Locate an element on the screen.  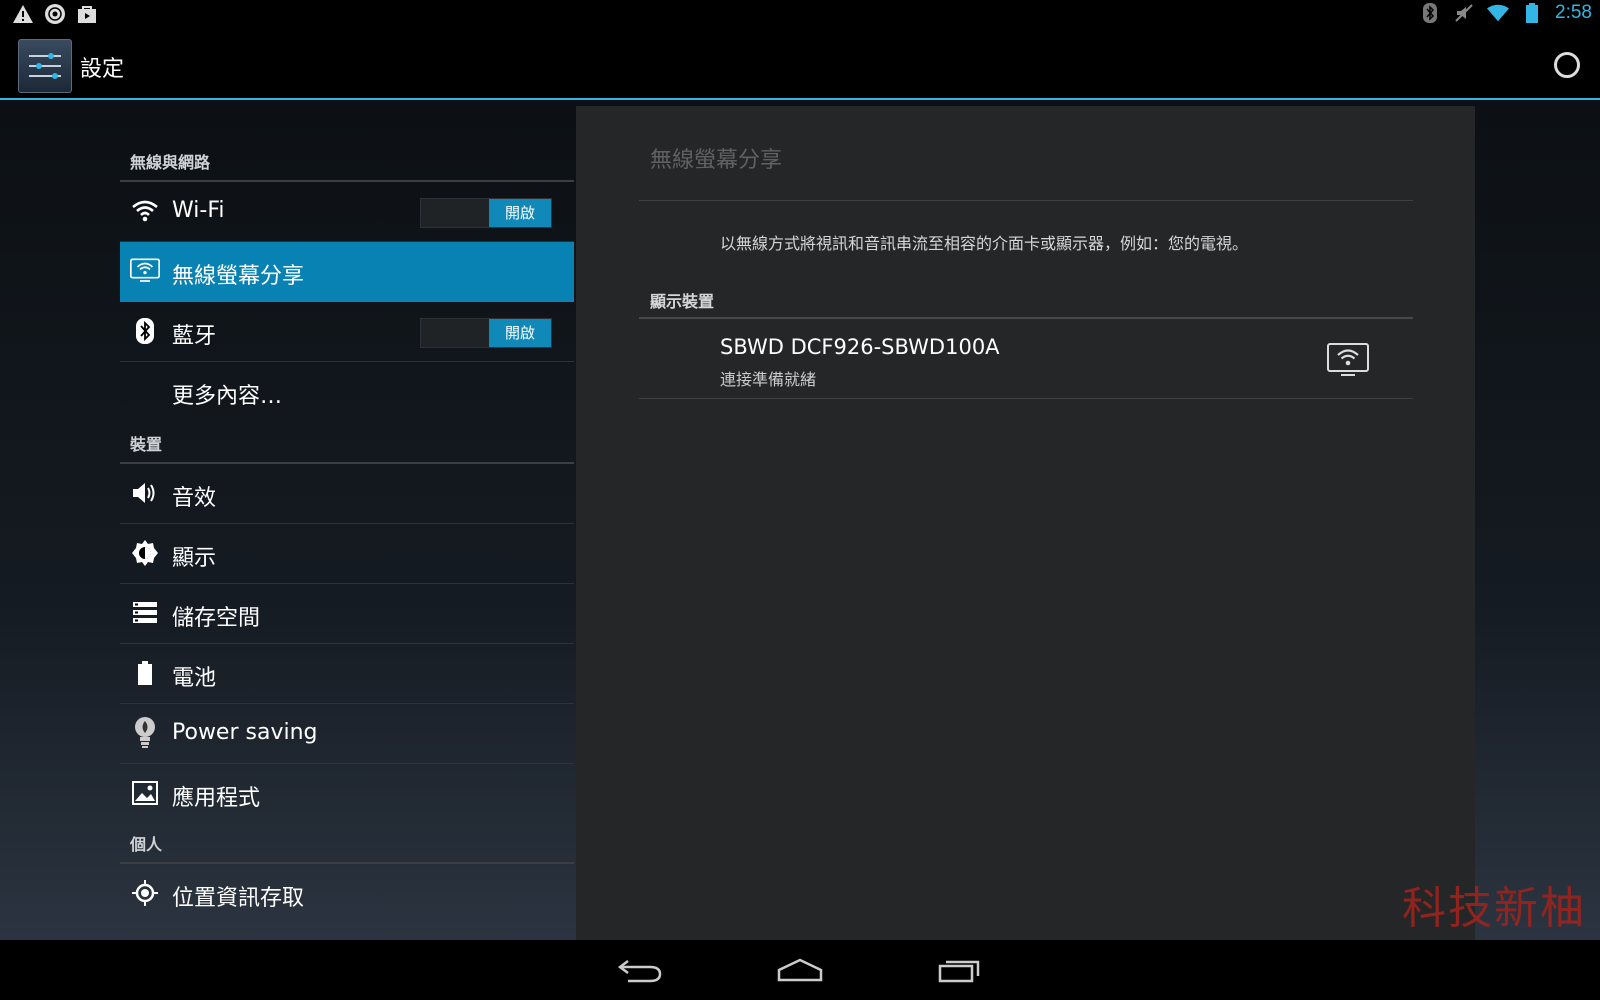
sidebar-item-wireless-display: 無線螢幕分享 is located at coordinates (347, 272).